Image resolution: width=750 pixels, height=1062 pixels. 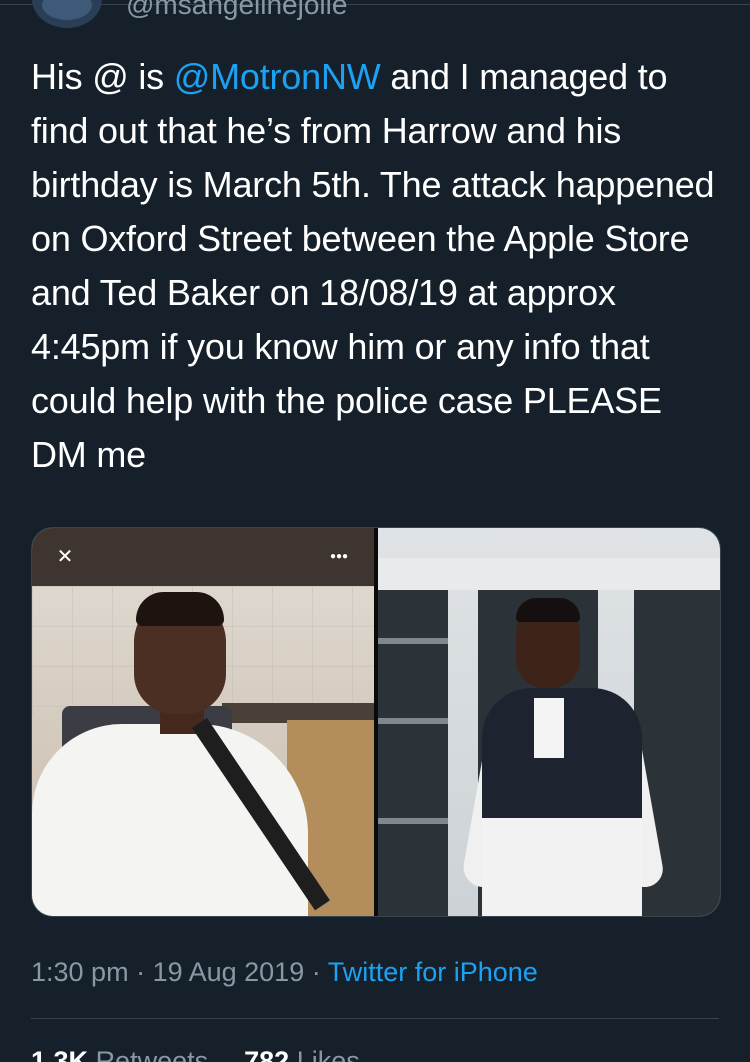 I want to click on likes-count: 782, so click(x=267, y=1054).